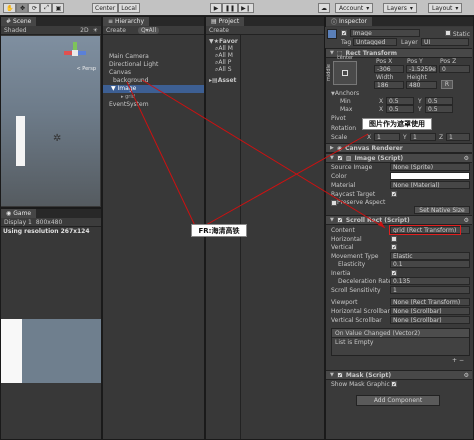 Image resolution: width=474 pixels, height=440 pixels. Describe the element at coordinates (219, 230) in the screenshot. I see `annotation-watermark: FR:海清高铁` at that location.